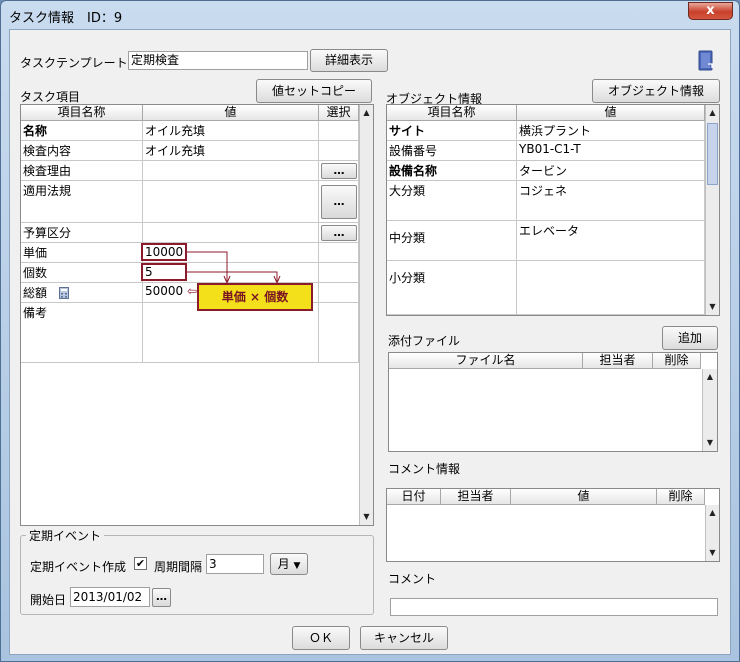  I want to click on close-button: x, so click(710, 11).